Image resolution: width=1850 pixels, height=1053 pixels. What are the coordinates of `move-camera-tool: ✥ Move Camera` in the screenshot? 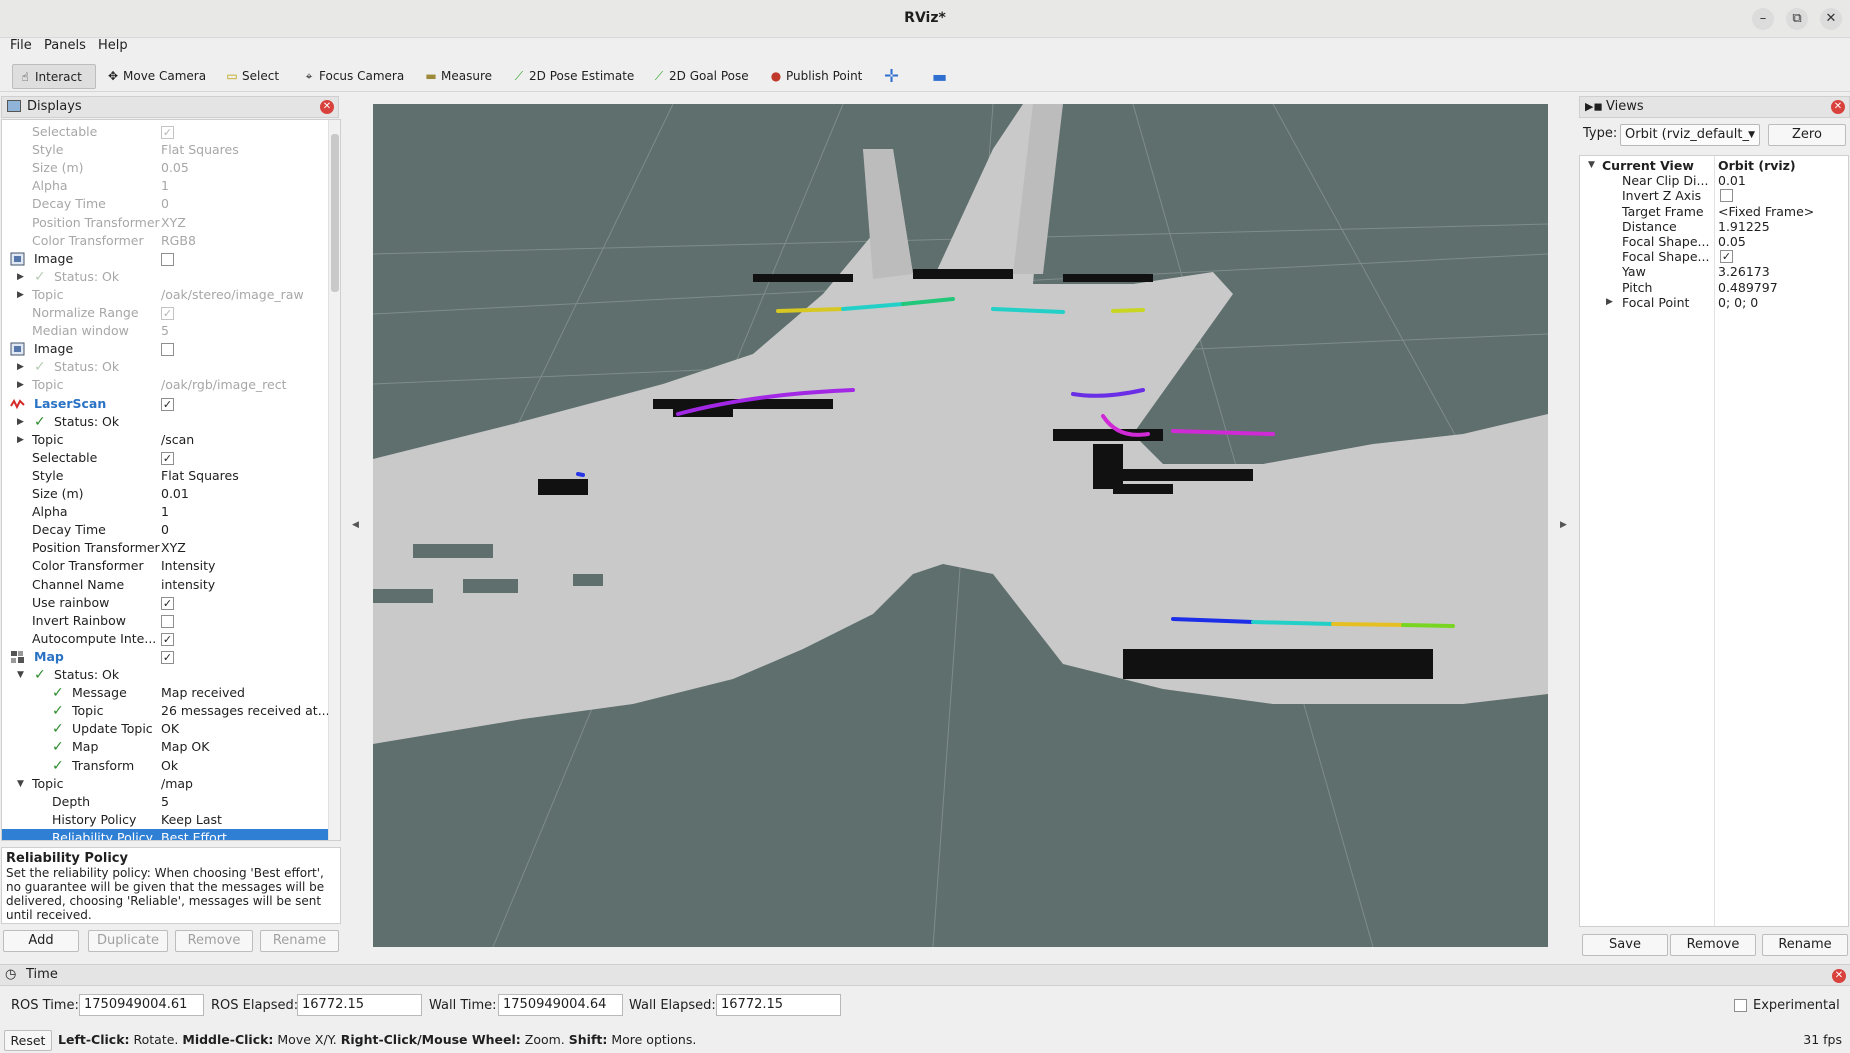 It's located at (153, 76).